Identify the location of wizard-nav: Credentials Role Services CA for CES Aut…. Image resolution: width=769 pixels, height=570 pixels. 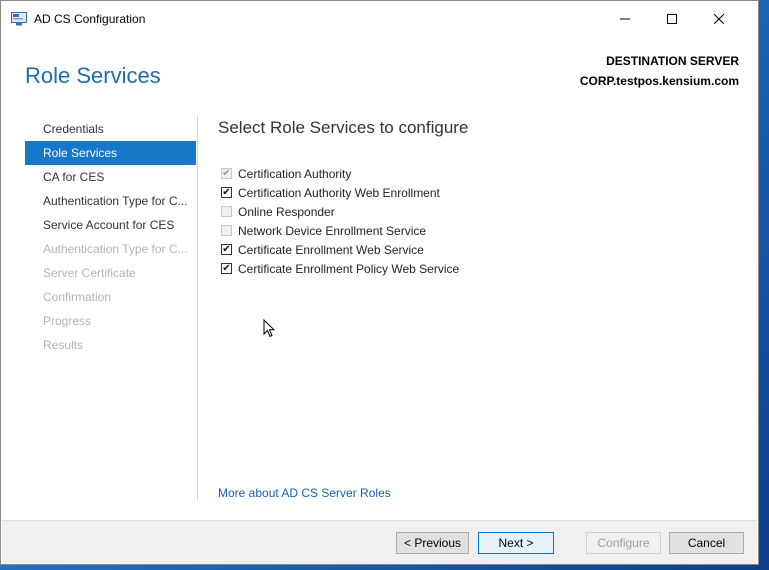
(110, 237).